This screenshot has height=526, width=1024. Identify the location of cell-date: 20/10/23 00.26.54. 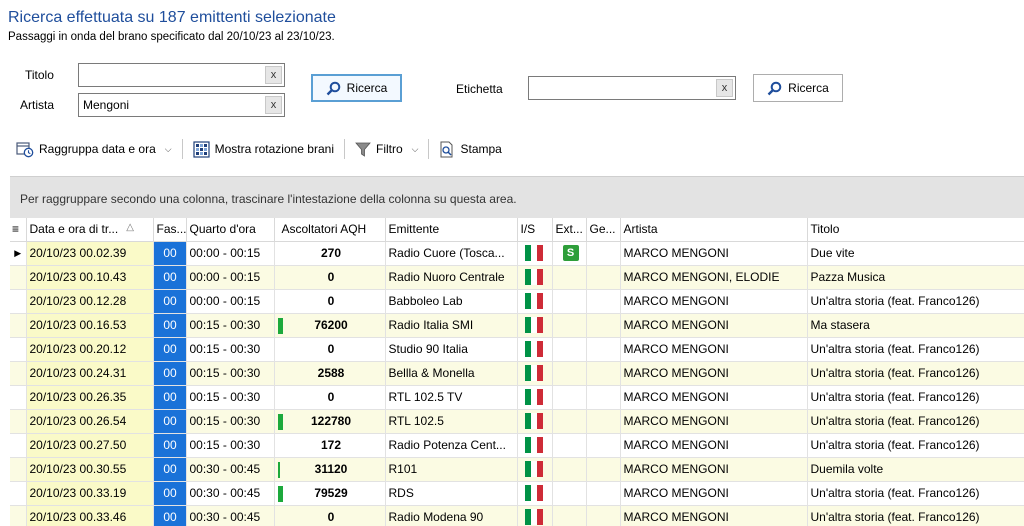
(90, 421).